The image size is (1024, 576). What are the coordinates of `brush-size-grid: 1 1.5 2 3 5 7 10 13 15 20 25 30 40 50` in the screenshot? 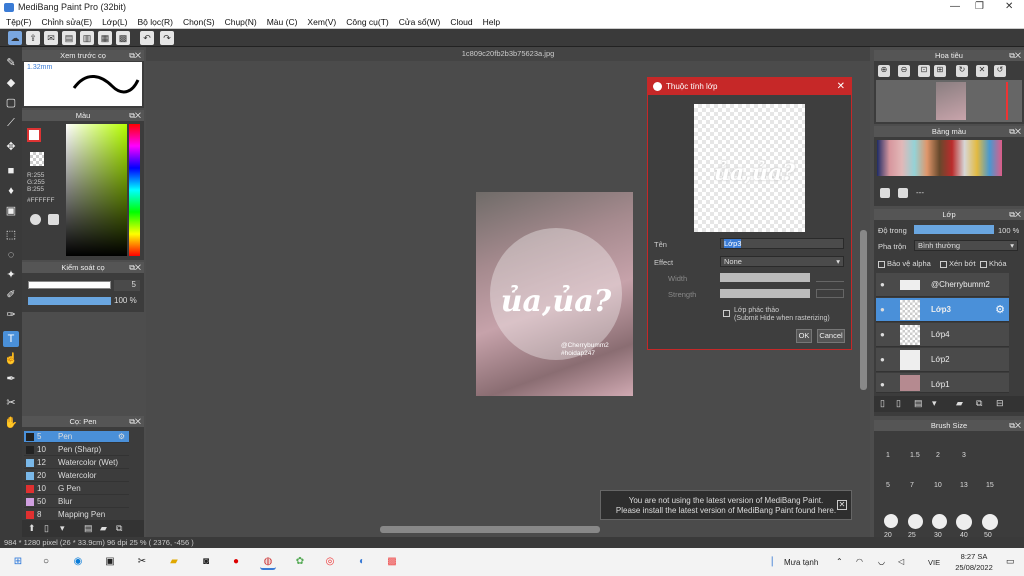 It's located at (944, 486).